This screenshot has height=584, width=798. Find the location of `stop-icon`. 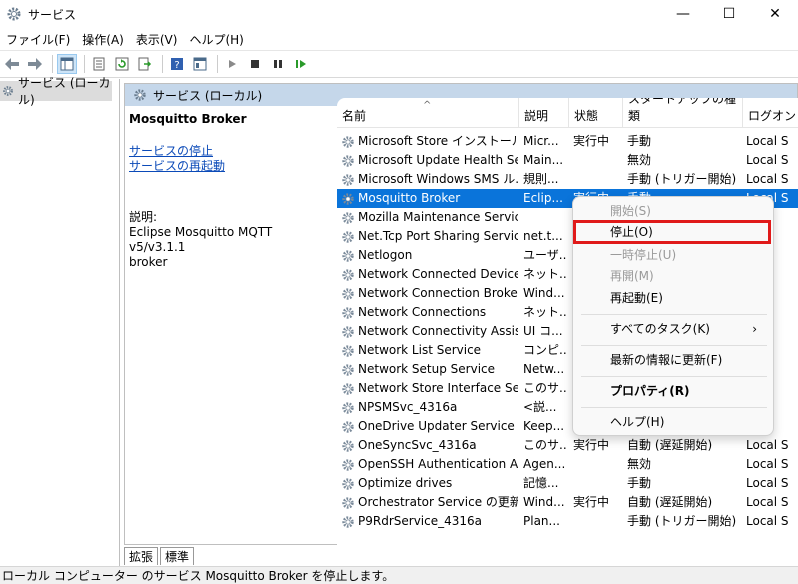

stop-icon is located at coordinates (255, 64).